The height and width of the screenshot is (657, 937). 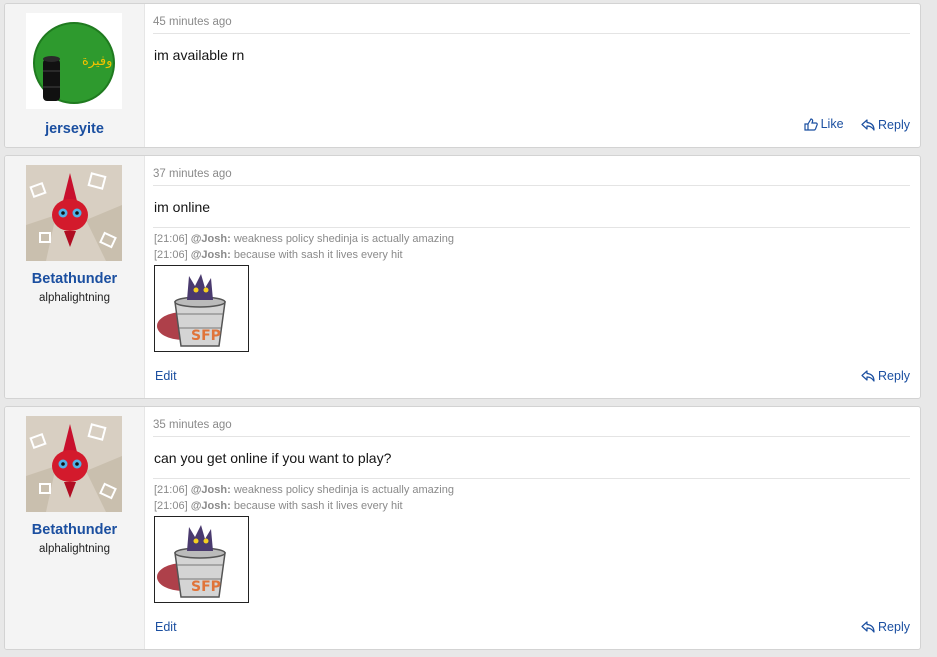 What do you see at coordinates (97, 61) in the screenshot?
I see `avatar-text: وفيرة` at bounding box center [97, 61].